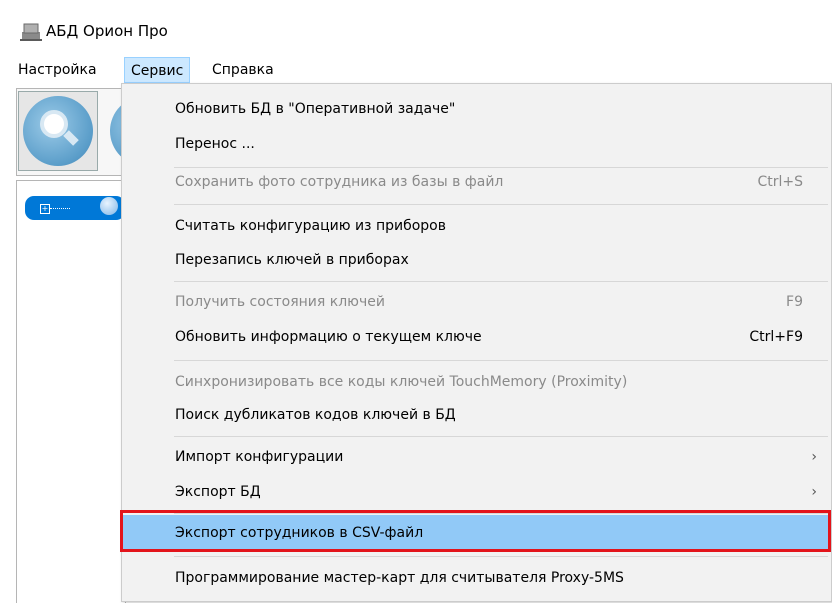 This screenshot has width=832, height=603. What do you see at coordinates (416, 28) in the screenshot?
I see `title-bar: АБД Орион Про` at bounding box center [416, 28].